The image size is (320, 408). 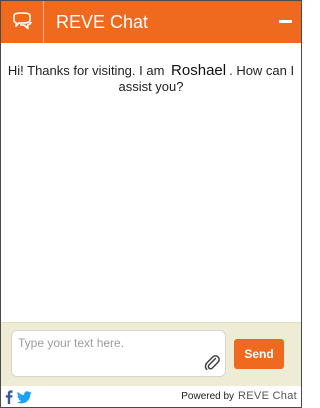 I want to click on chat-footer: Powered by REVE Chat, so click(x=151, y=396).